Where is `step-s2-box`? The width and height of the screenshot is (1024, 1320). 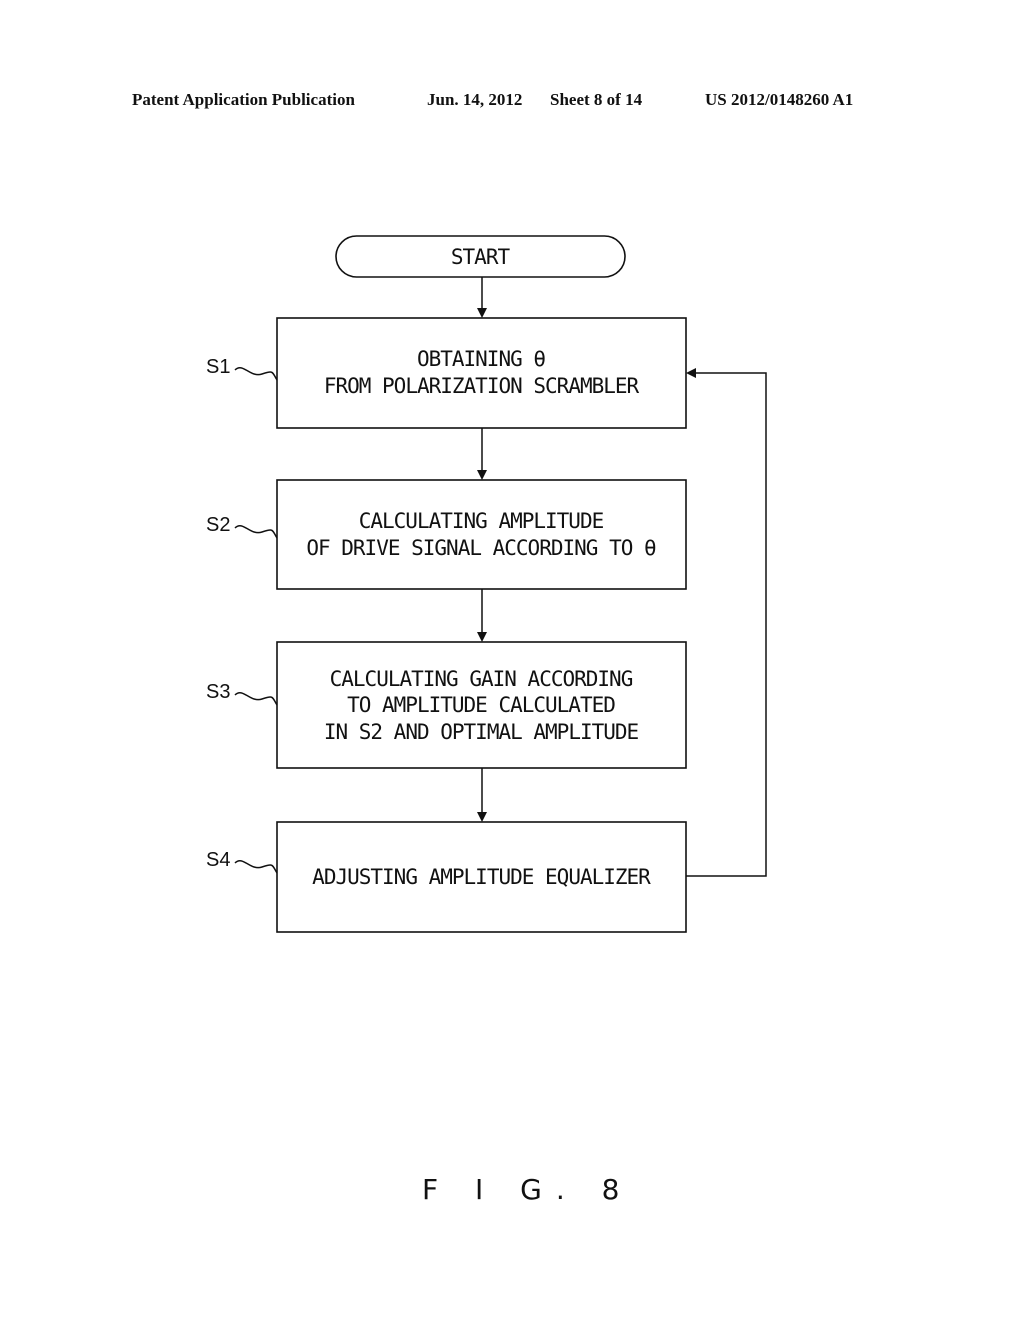 step-s2-box is located at coordinates (481, 534).